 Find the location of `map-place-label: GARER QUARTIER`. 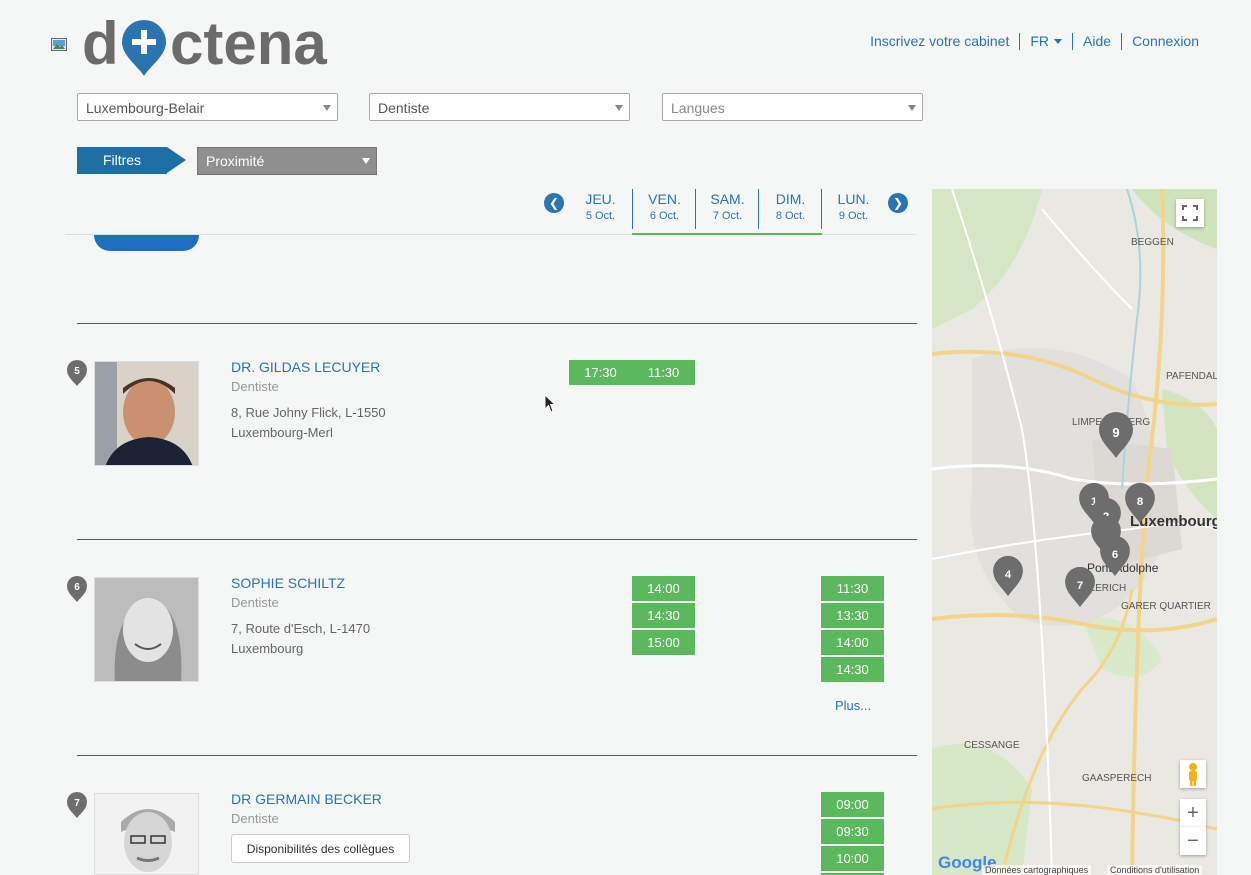

map-place-label: GARER QUARTIER is located at coordinates (1166, 606).